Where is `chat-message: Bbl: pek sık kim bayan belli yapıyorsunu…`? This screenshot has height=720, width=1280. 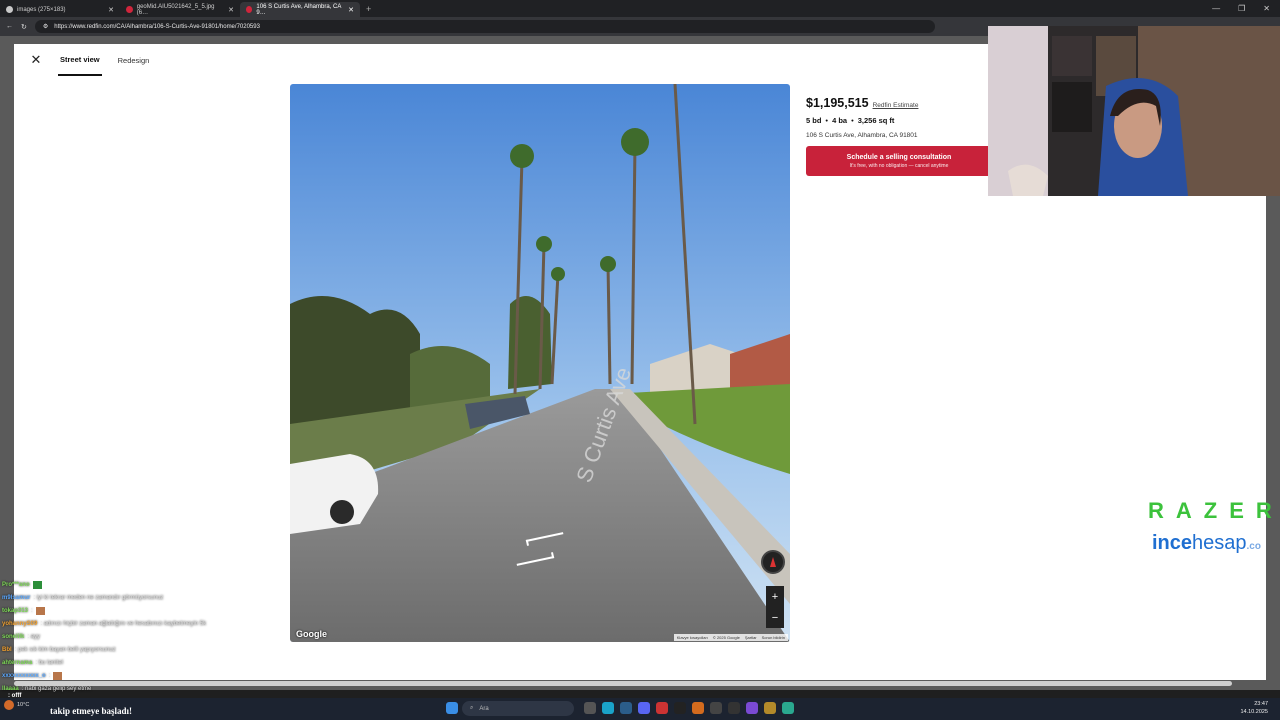
chat-message: Bbl: pek sık kim bayan belli yapıyorsunu… is located at coordinates (152, 649).